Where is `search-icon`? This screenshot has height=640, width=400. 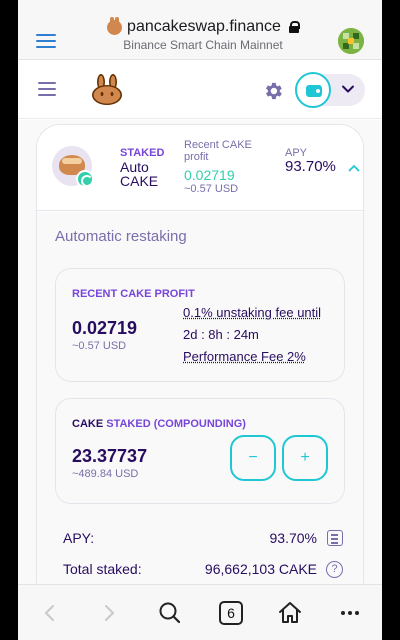 search-icon is located at coordinates (170, 613).